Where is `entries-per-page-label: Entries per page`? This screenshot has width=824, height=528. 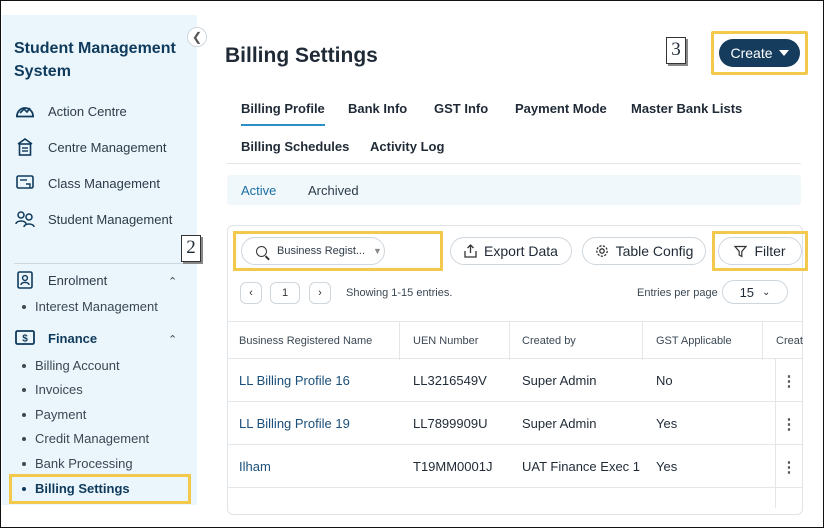 entries-per-page-label: Entries per page is located at coordinates (677, 293).